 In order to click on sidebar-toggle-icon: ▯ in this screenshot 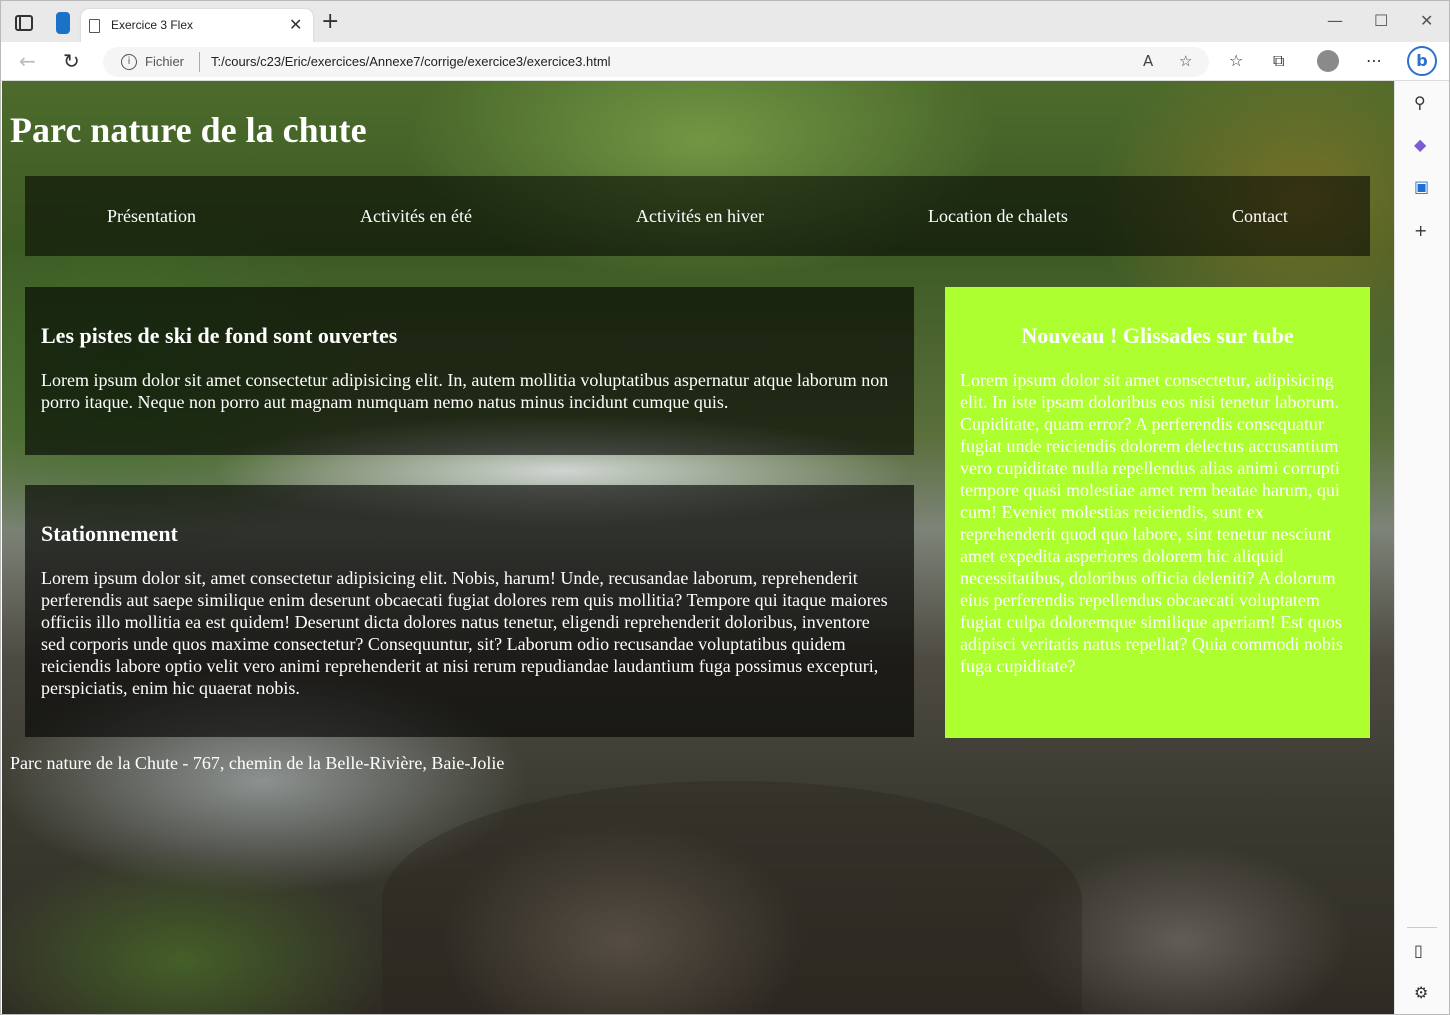, I will do `click(1418, 950)`.